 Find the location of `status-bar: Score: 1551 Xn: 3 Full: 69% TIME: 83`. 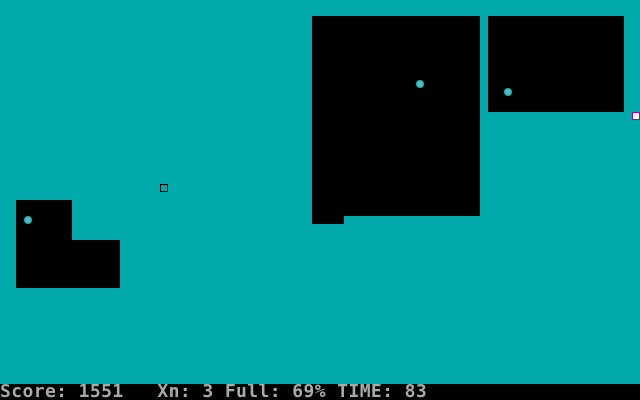

status-bar: Score: 1551 Xn: 3 Full: 69% TIME: 83 is located at coordinates (320, 392).